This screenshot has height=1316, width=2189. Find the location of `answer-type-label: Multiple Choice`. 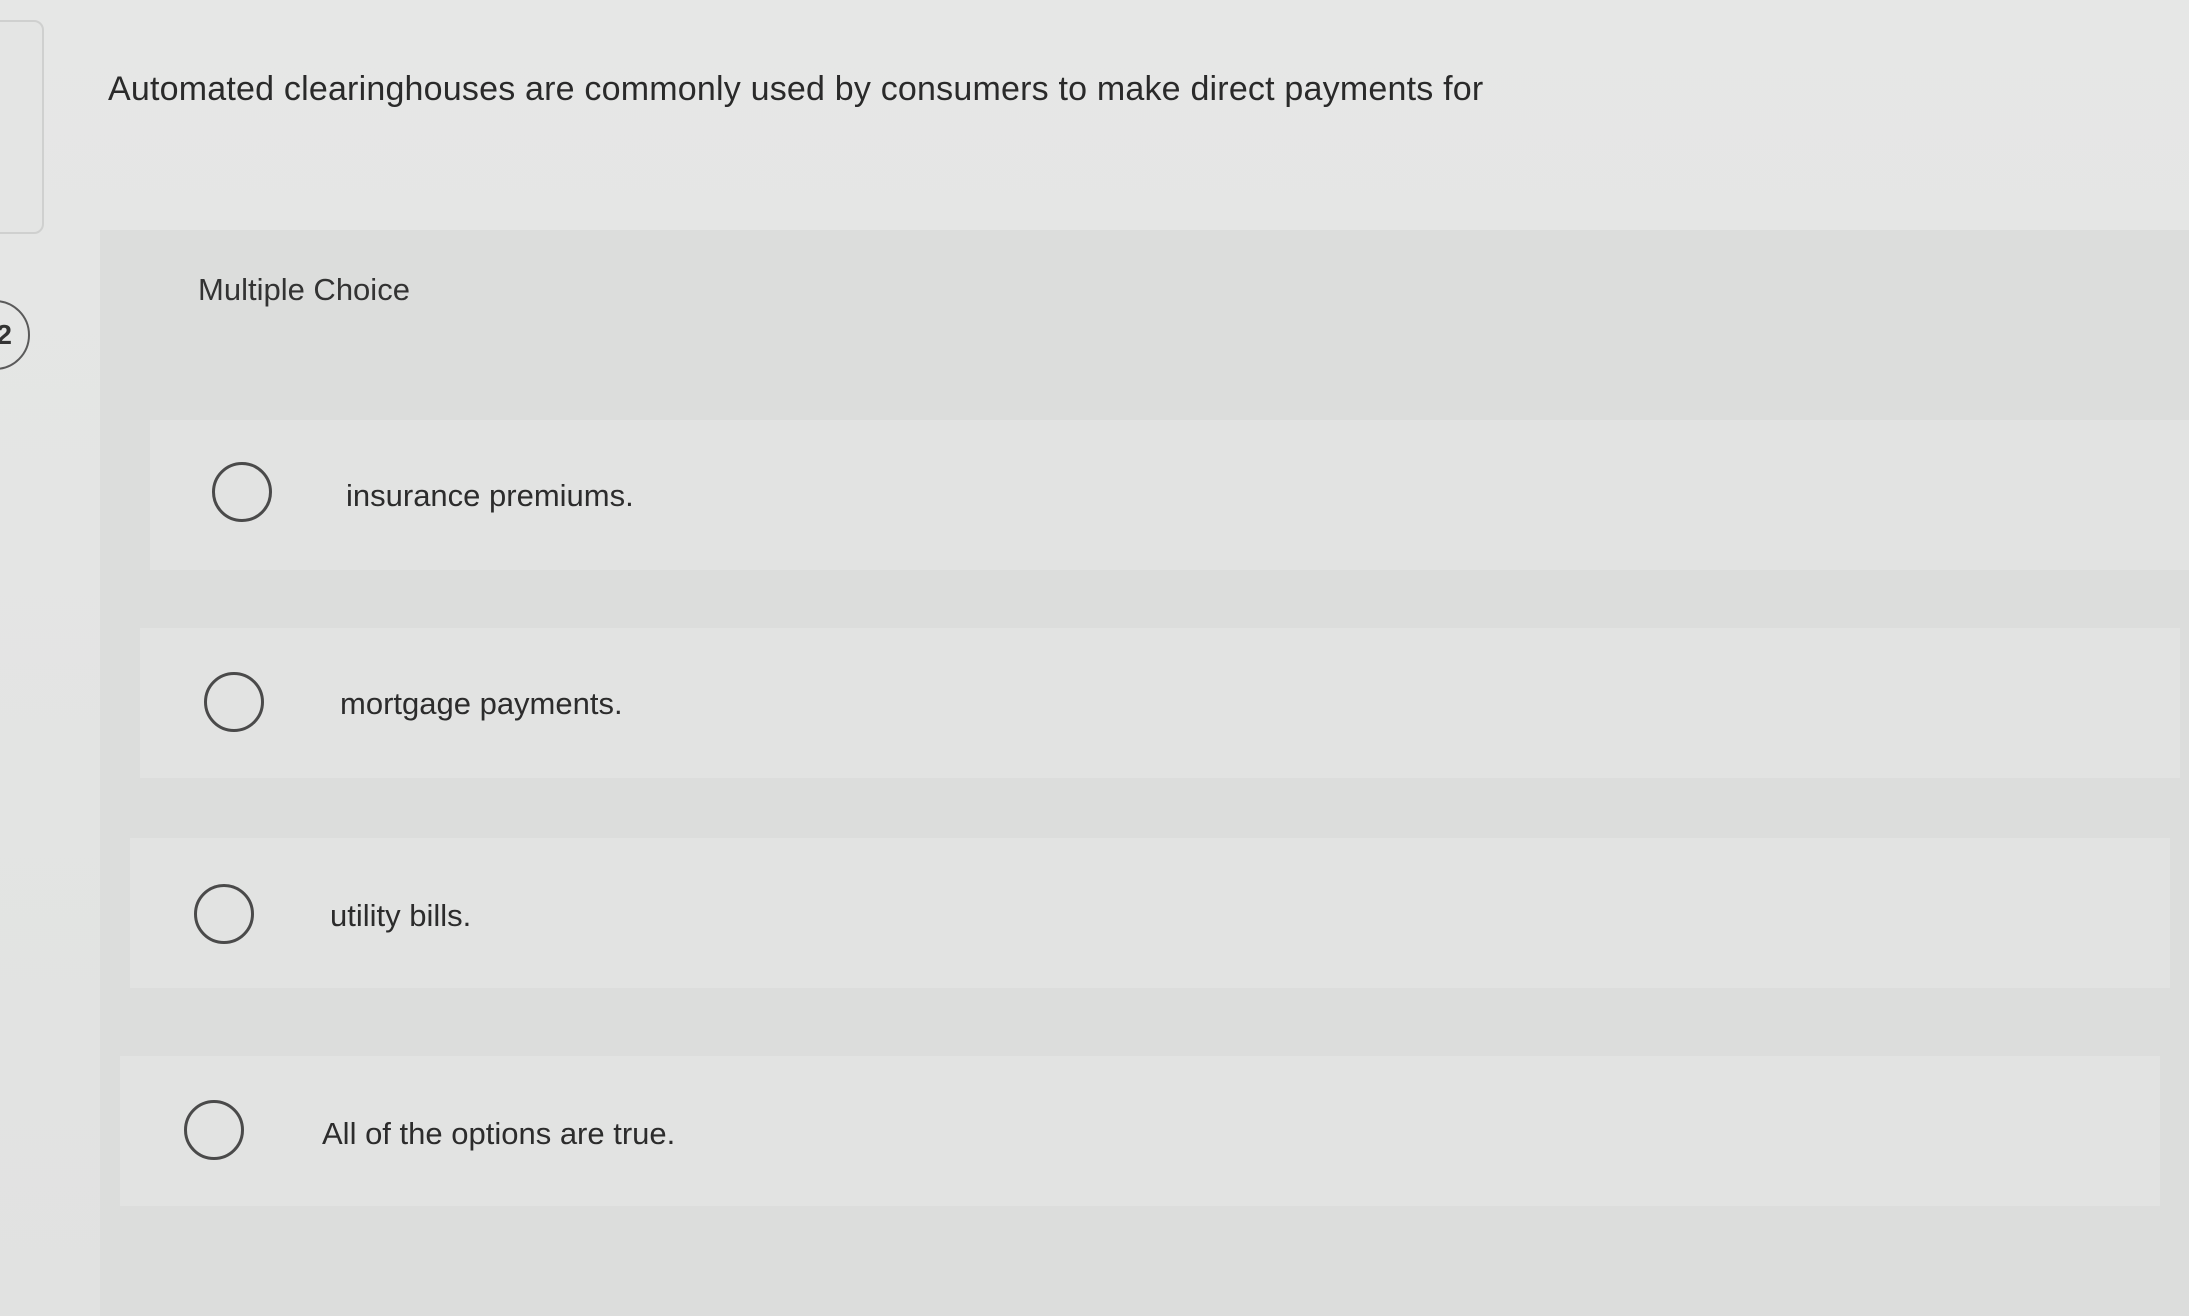

answer-type-label: Multiple Choice is located at coordinates (304, 289).